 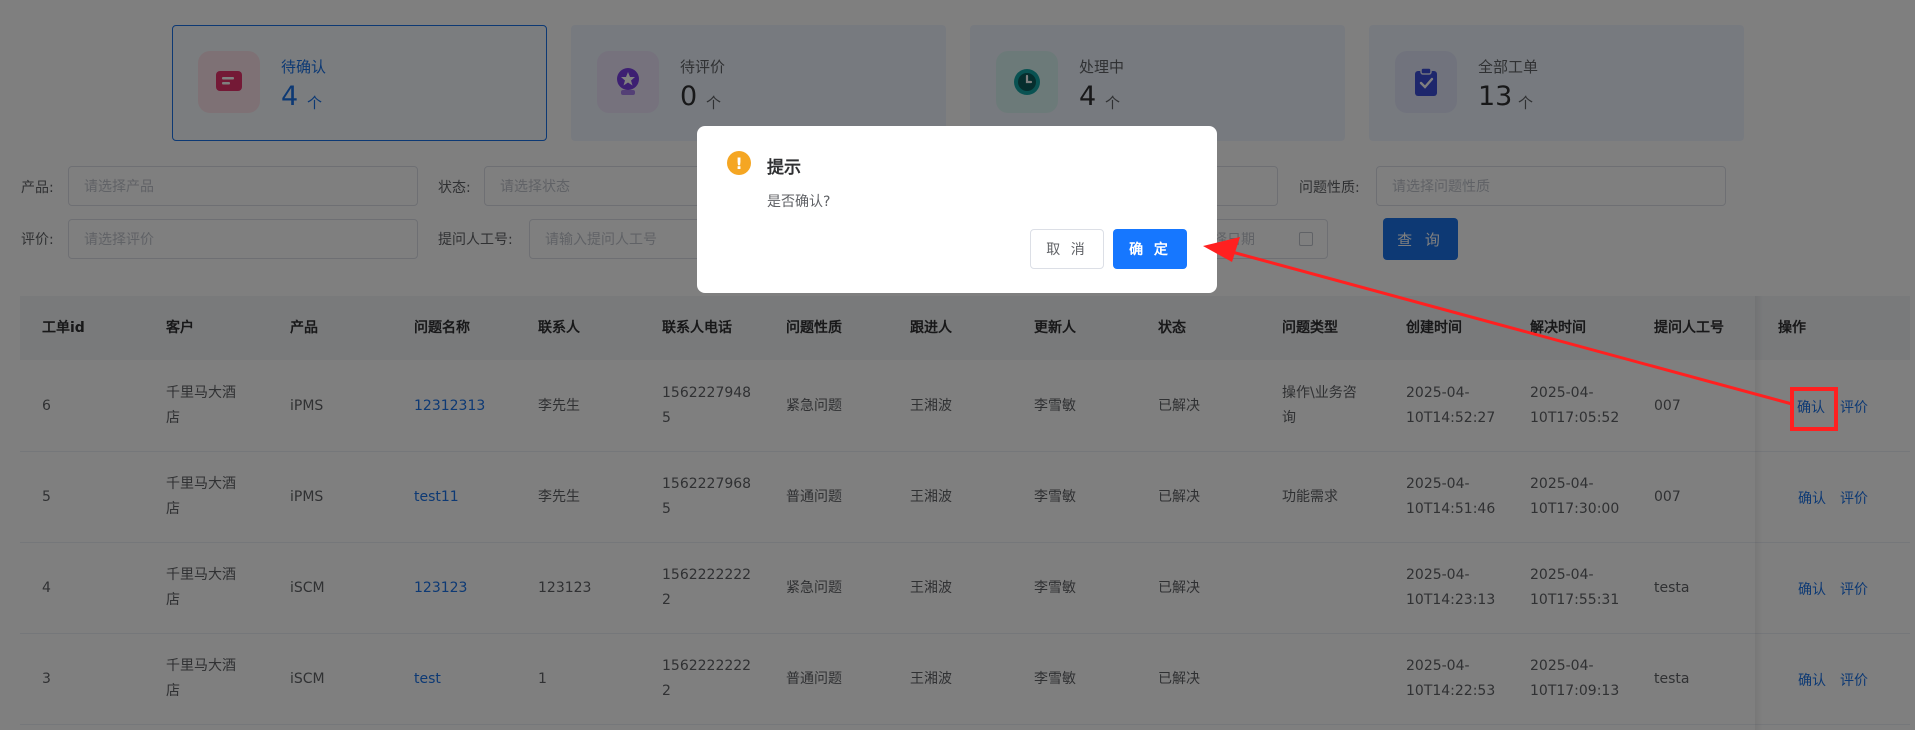 I want to click on cancel-button: 取 消, so click(x=1067, y=249).